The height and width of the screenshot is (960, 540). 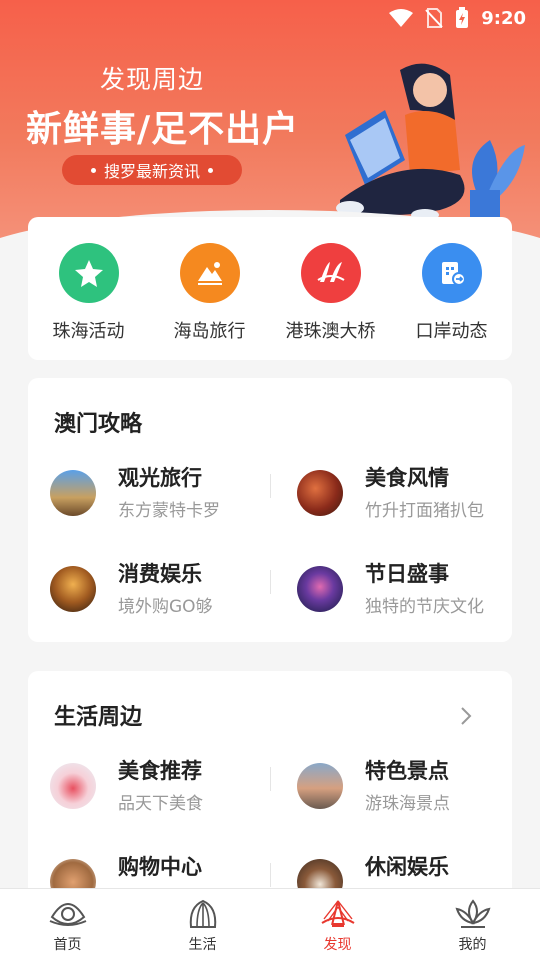 I want to click on food-thumbnail, so click(x=320, y=493).